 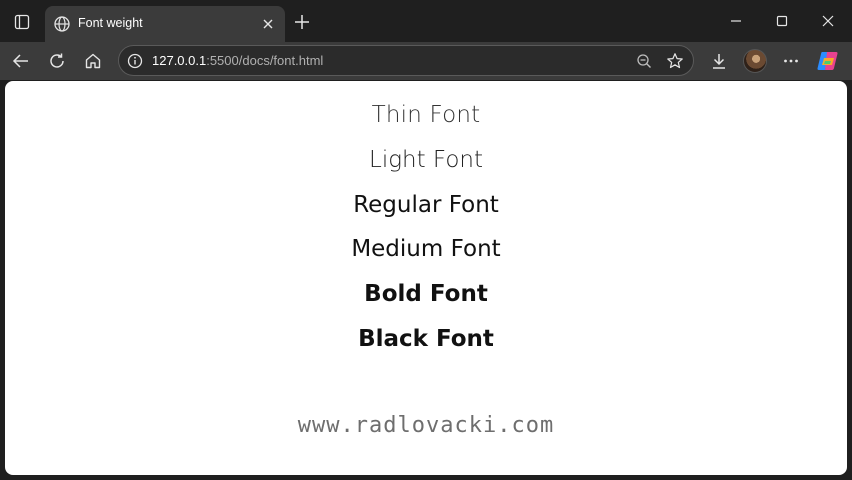 I want to click on light-font-text: Light Font, so click(x=426, y=160).